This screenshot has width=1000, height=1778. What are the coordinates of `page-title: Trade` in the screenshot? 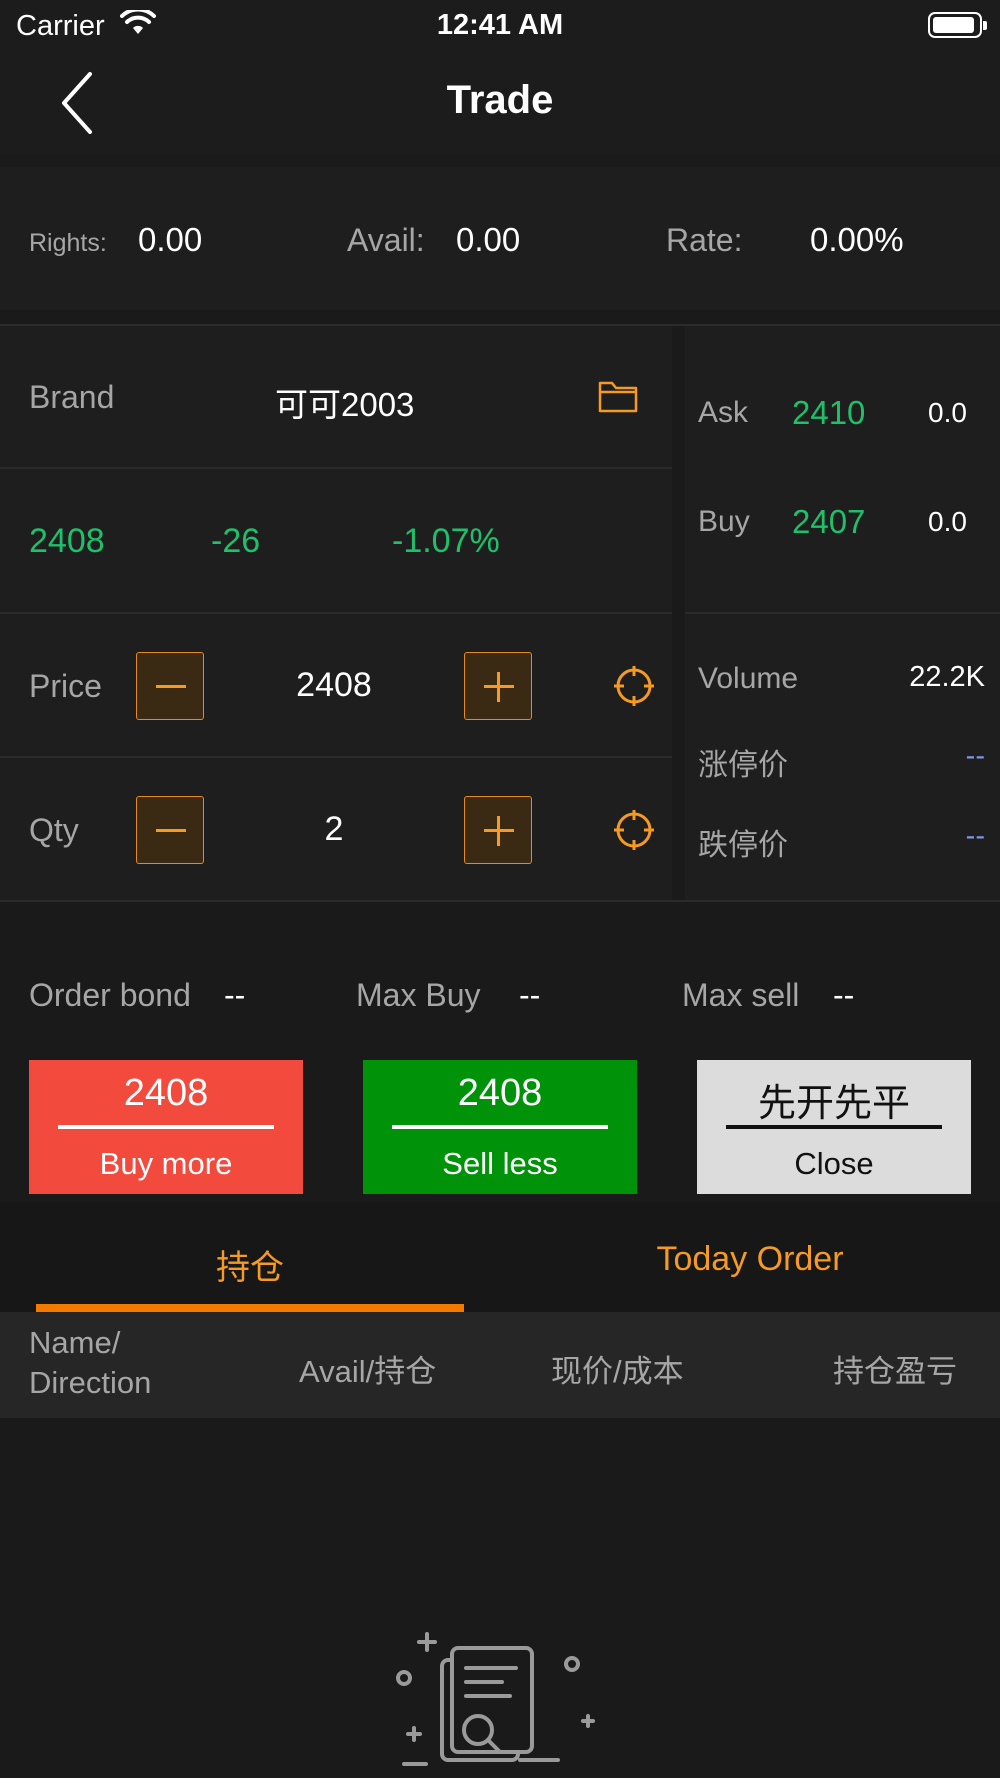 It's located at (500, 100).